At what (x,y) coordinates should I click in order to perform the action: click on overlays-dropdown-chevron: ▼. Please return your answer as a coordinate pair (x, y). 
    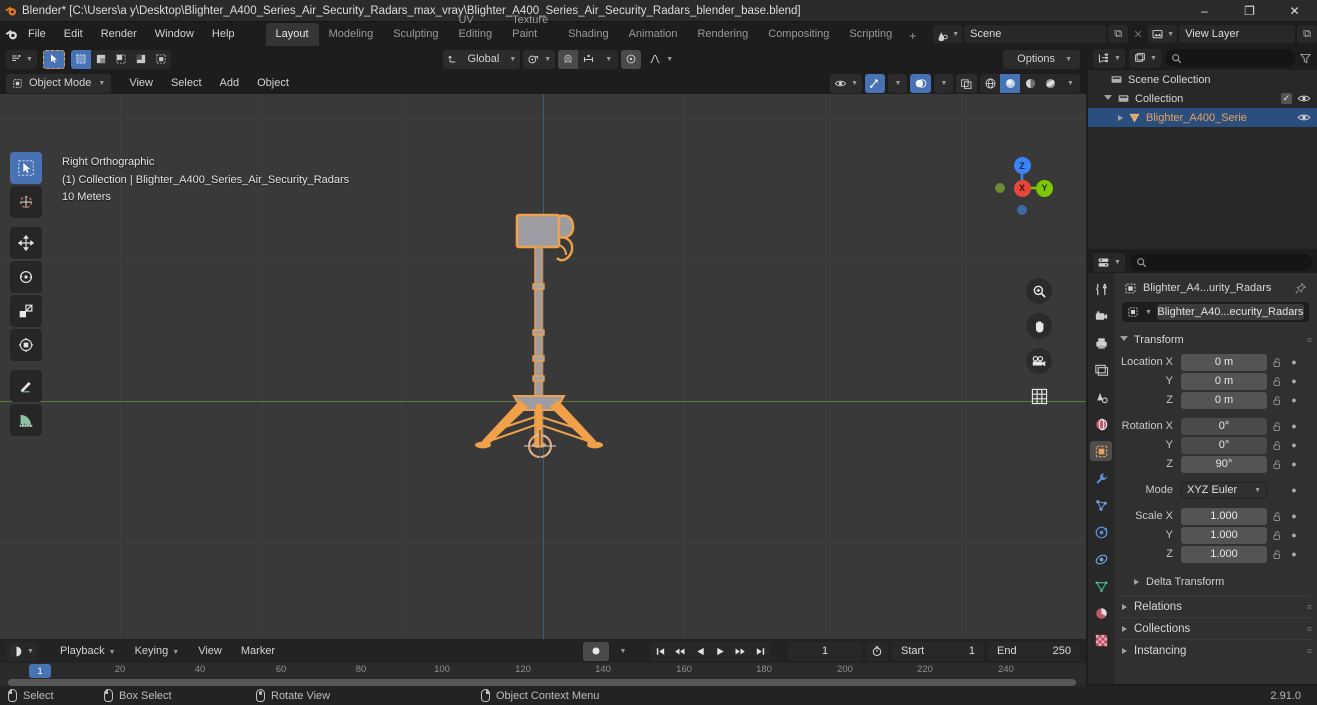
    Looking at the image, I should click on (943, 83).